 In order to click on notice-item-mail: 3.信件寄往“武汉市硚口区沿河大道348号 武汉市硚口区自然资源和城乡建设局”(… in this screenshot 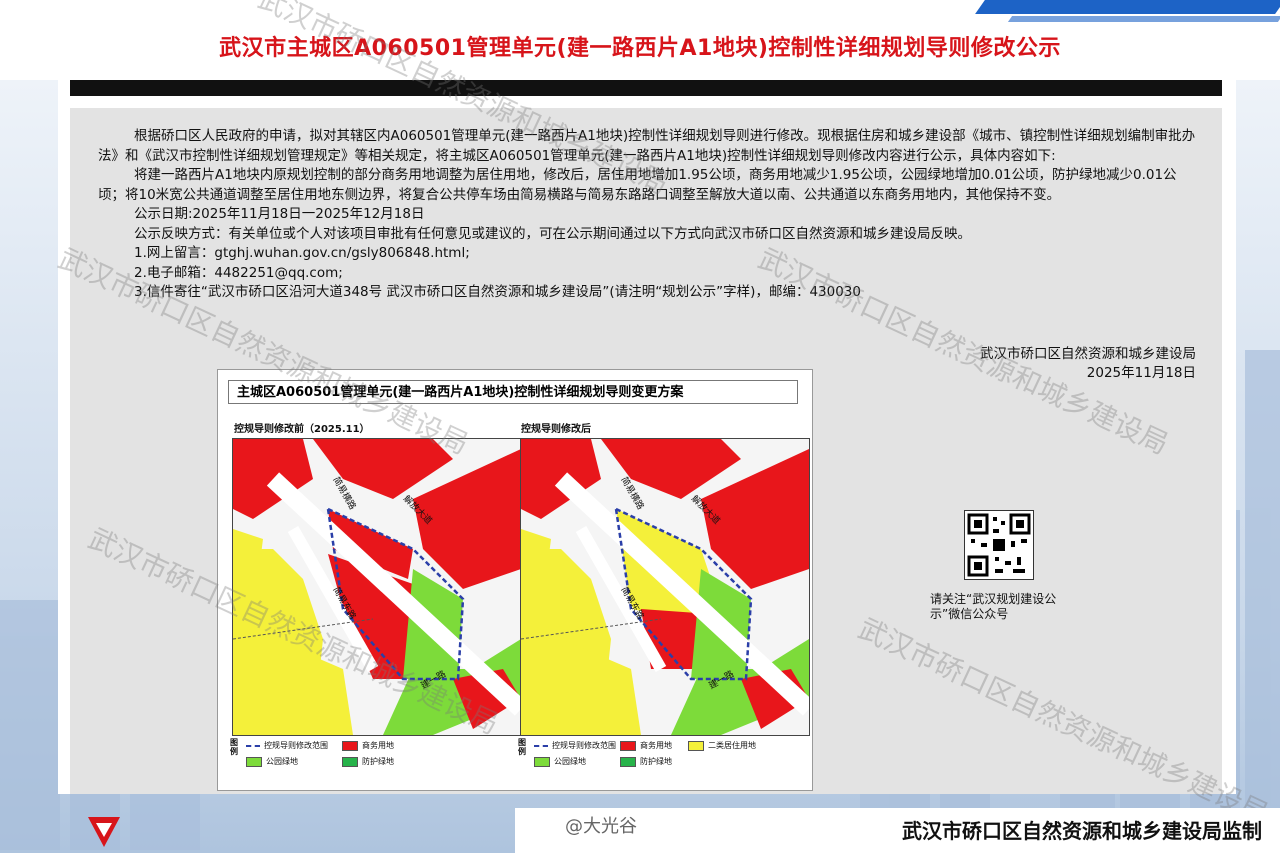, I will do `click(497, 292)`.